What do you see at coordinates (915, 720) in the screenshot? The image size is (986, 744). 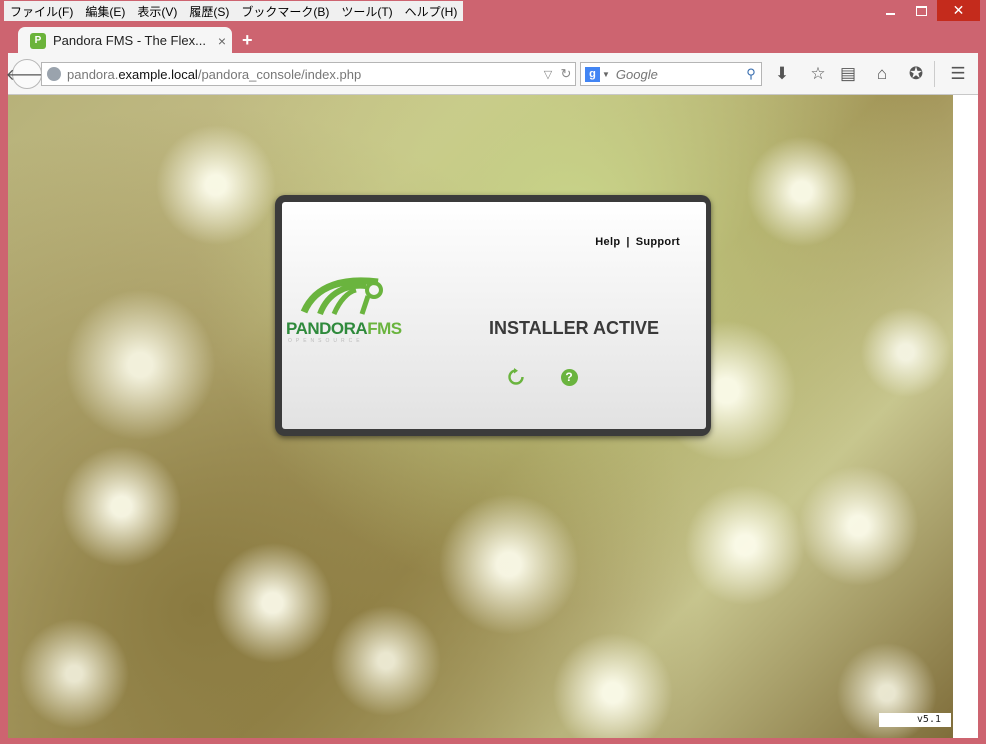 I see `version-label: v5.1` at bounding box center [915, 720].